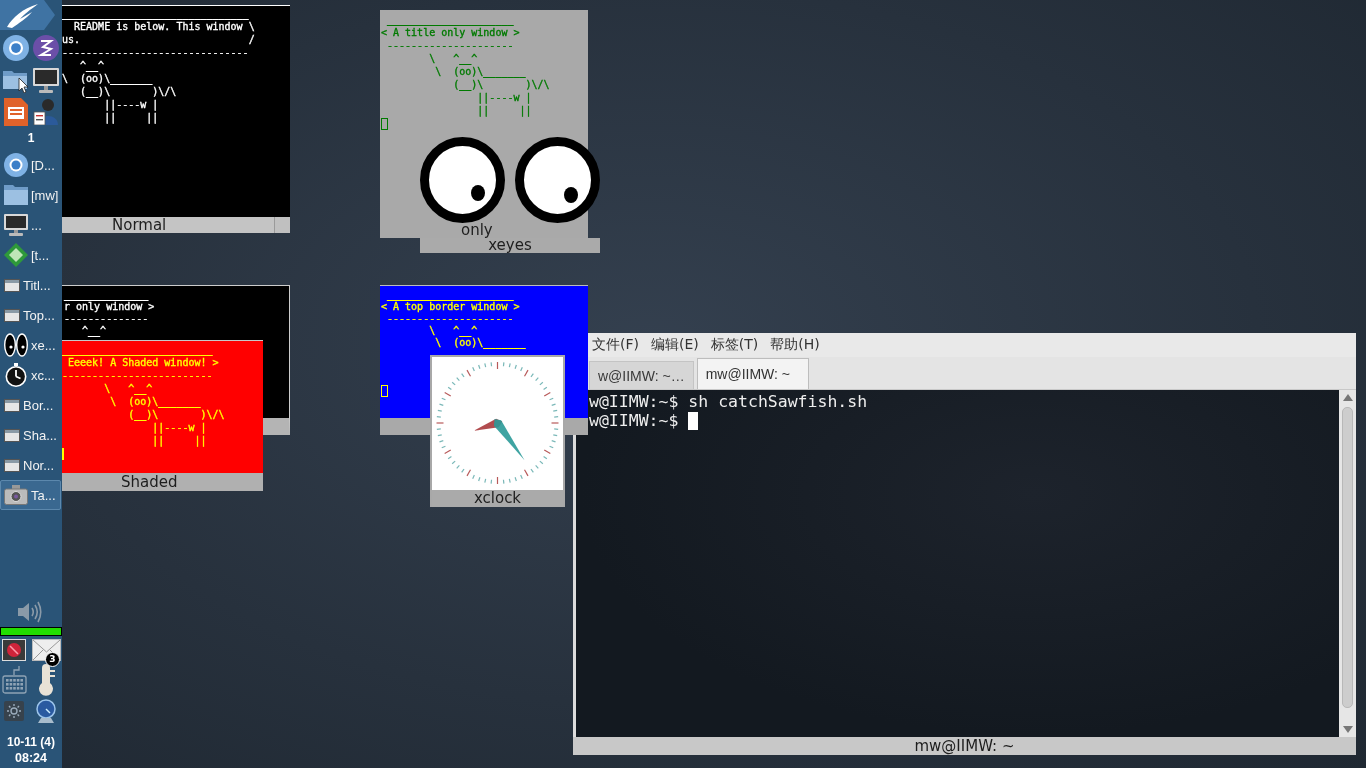 This screenshot has width=1366, height=768. What do you see at coordinates (143, 362) in the screenshot?
I see `terminal-line: Eeeek! A Shaded window! >` at bounding box center [143, 362].